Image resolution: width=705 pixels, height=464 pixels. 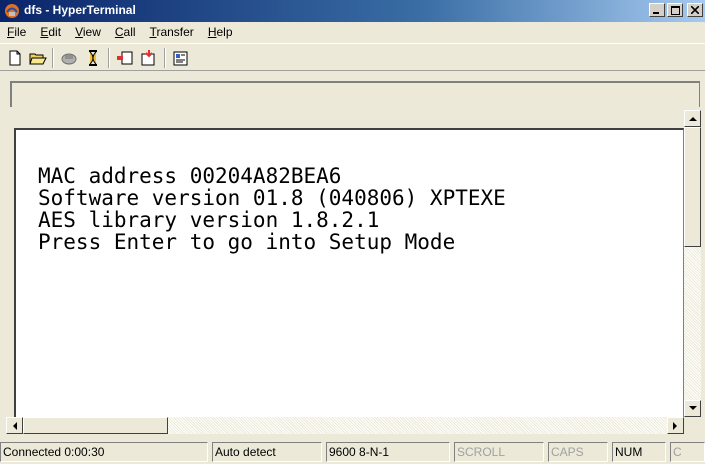 What do you see at coordinates (79, 32) in the screenshot?
I see `menu-view-mnemonic: V` at bounding box center [79, 32].